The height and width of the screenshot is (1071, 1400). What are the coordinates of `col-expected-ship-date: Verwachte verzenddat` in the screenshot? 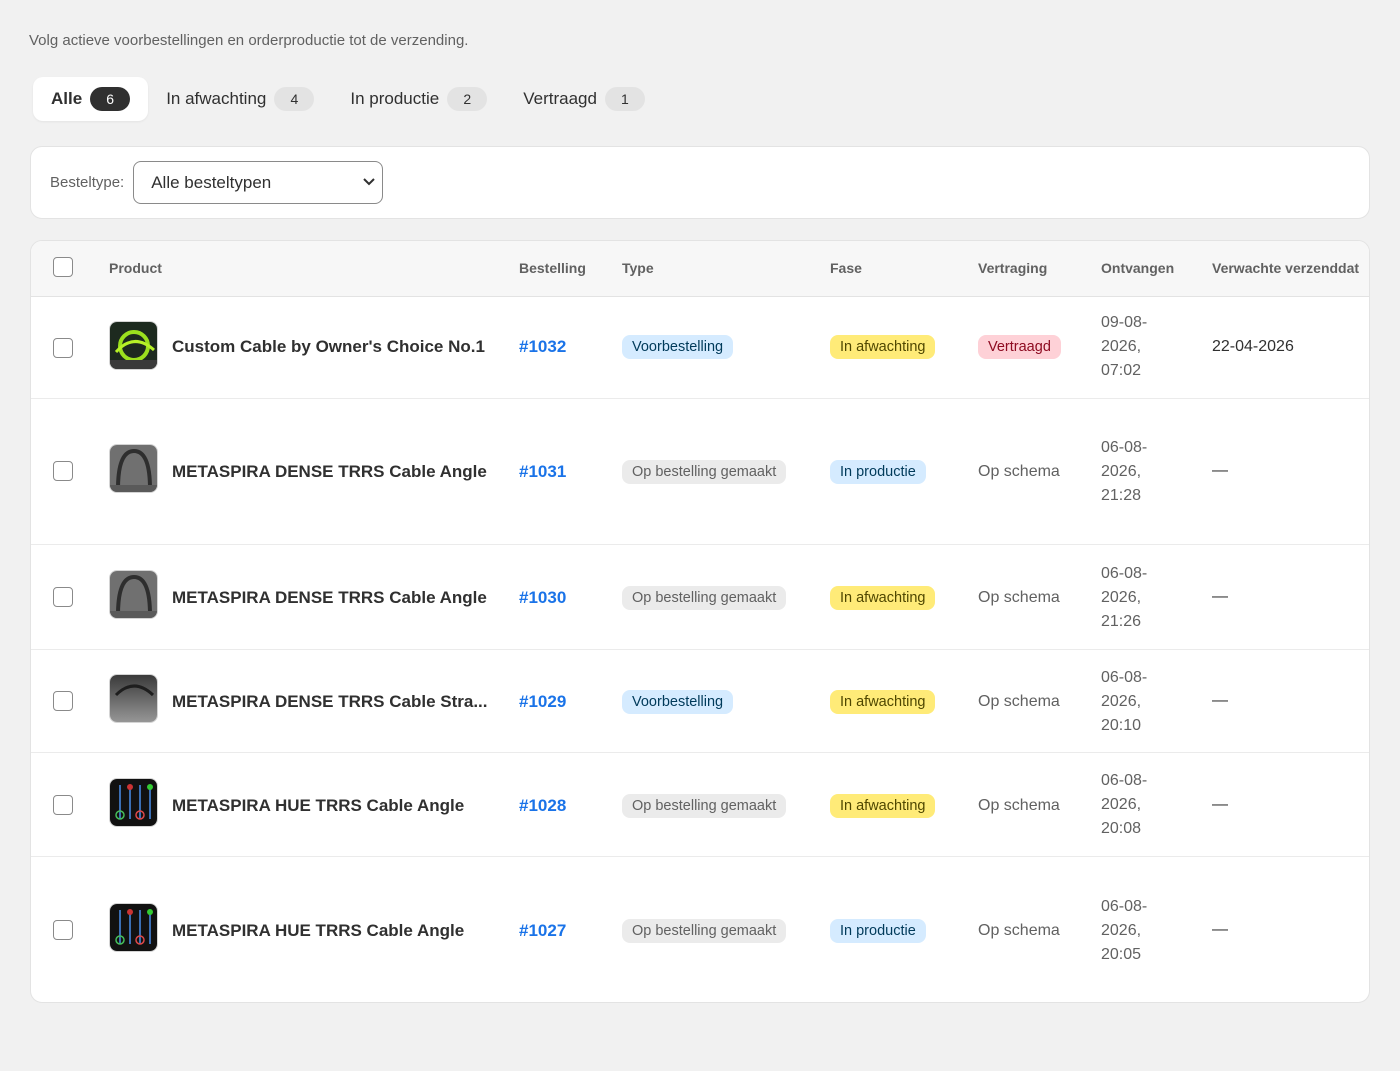 It's located at (1285, 268).